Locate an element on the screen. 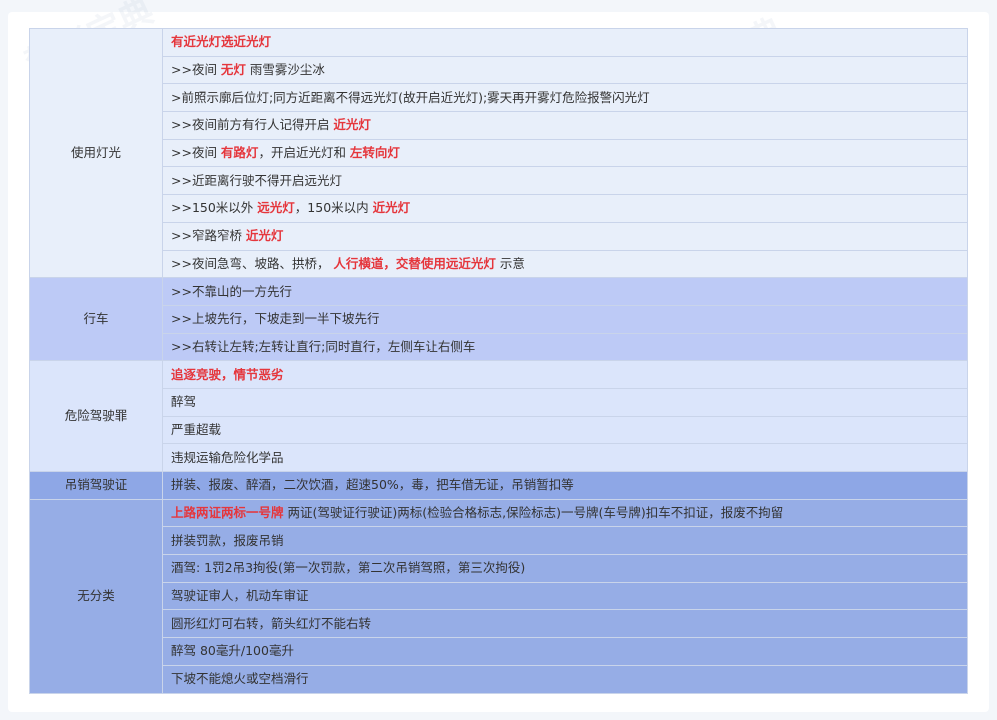 This screenshot has width=997, height=720. rule-cell: 严重超载 is located at coordinates (565, 430).